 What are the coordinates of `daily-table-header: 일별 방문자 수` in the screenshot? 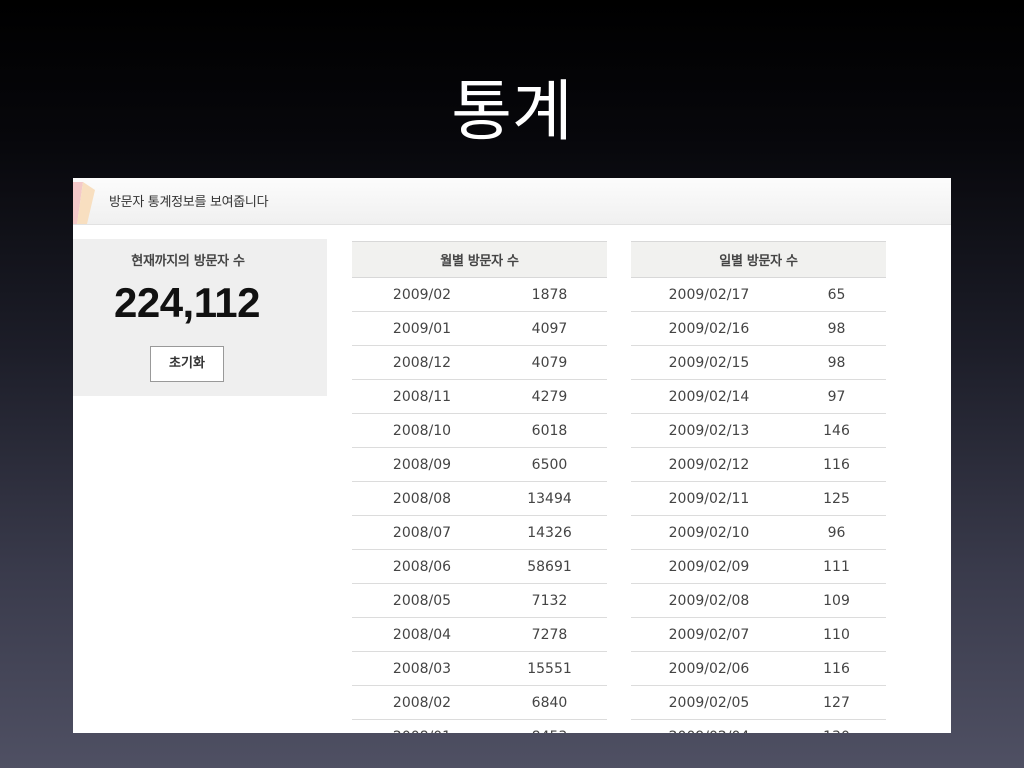 It's located at (758, 259).